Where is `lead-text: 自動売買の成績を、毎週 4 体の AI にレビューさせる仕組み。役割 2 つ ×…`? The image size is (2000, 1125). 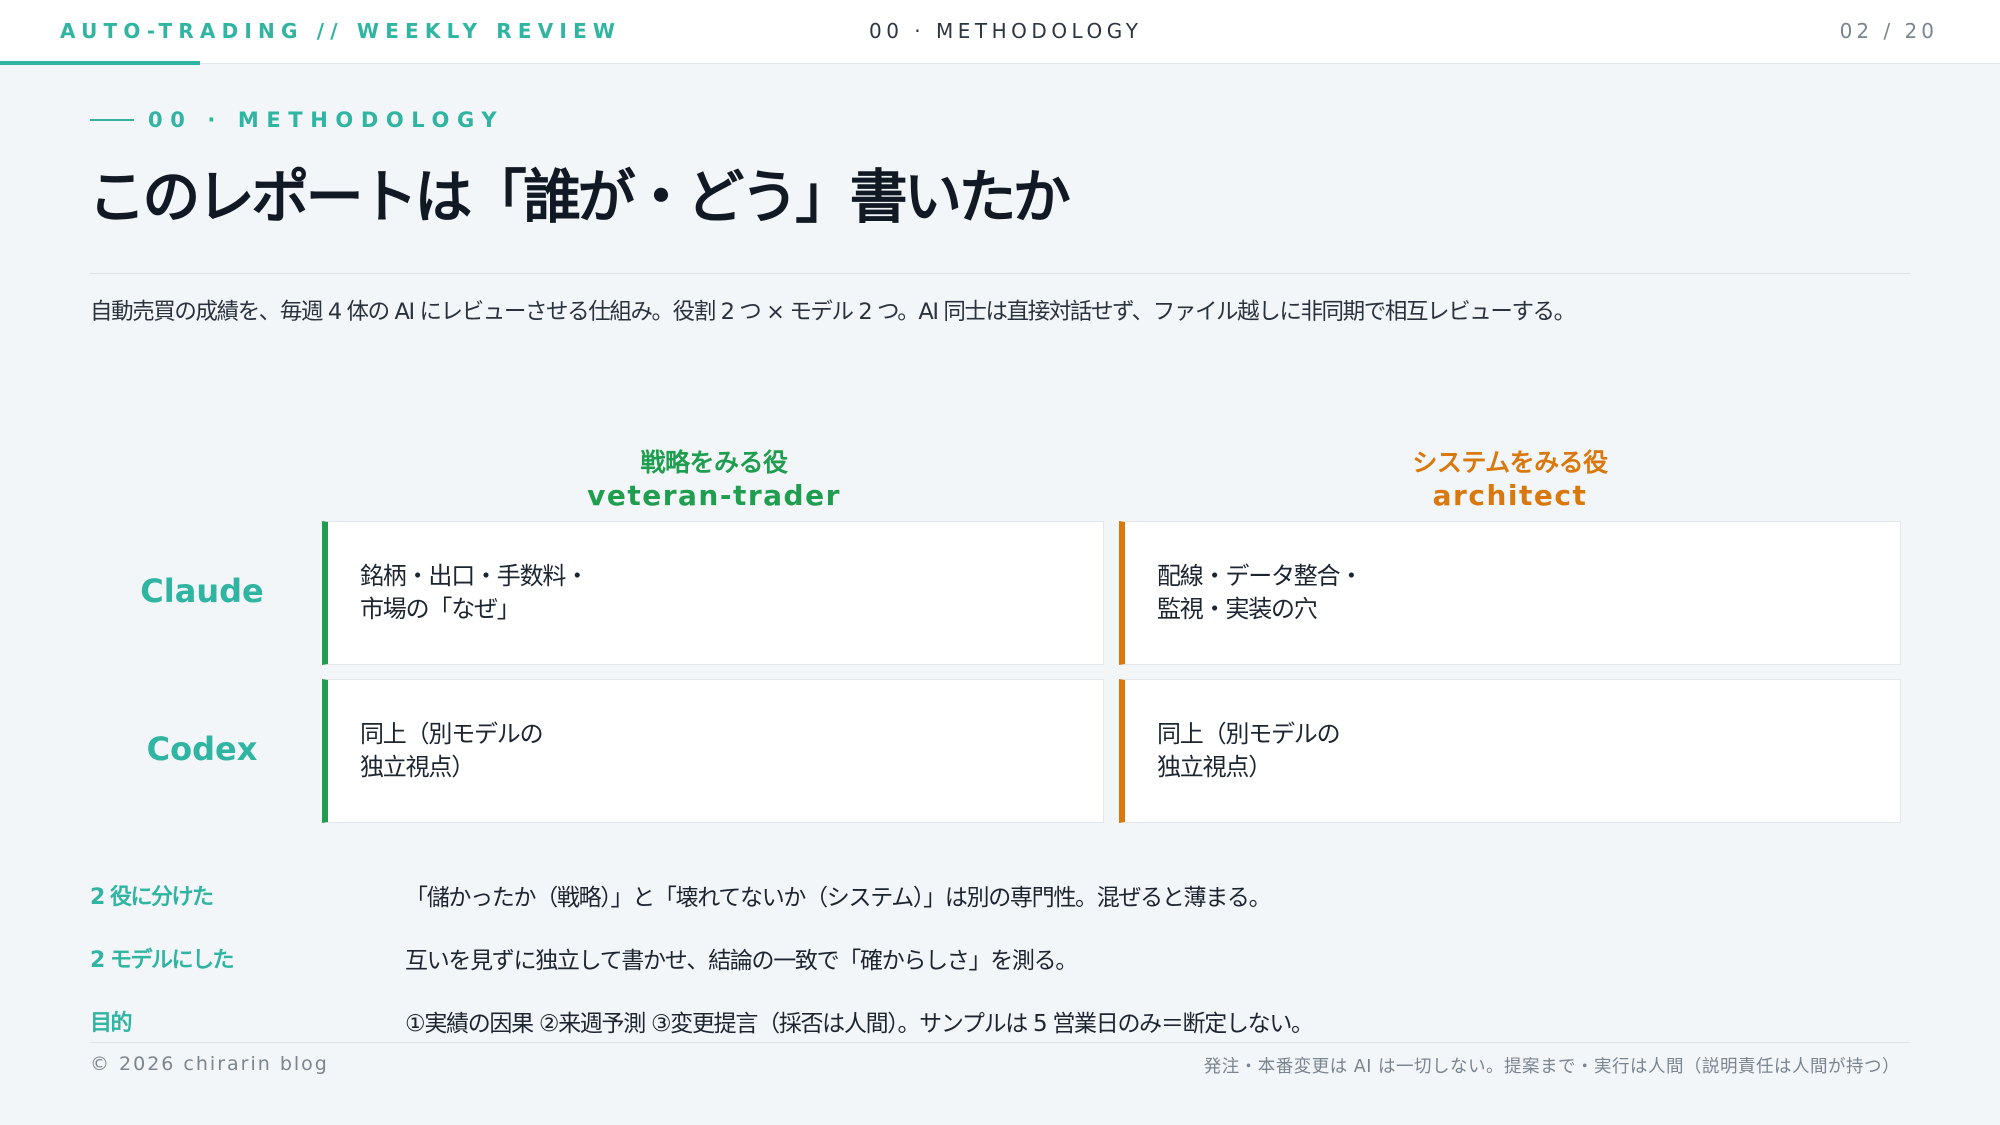 lead-text: 自動売買の成績を、毎週 4 体の AI にレビューさせる仕組み。役割 2 つ ×… is located at coordinates (833, 312).